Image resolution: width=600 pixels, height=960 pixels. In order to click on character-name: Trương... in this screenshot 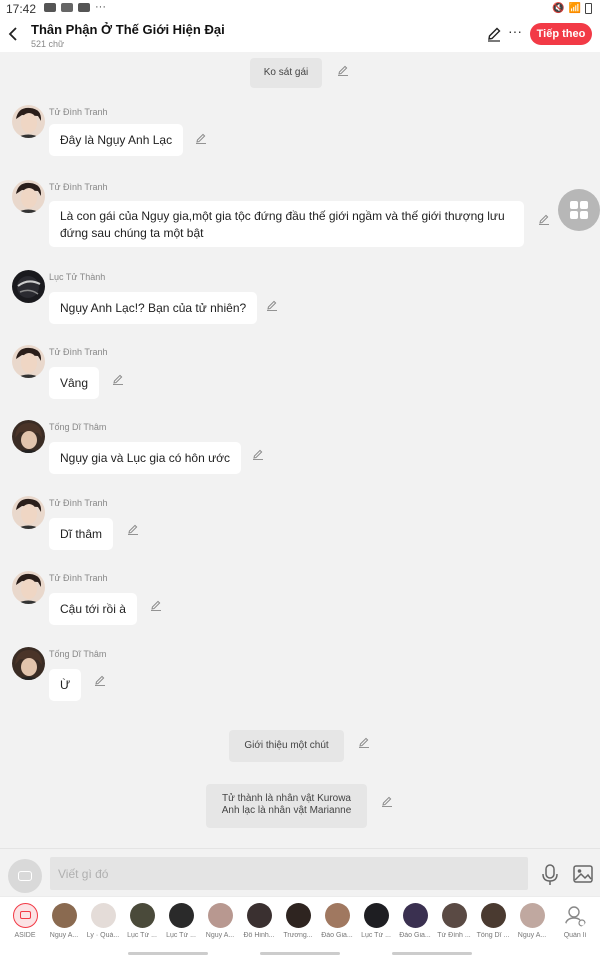, I will do `click(298, 935)`.